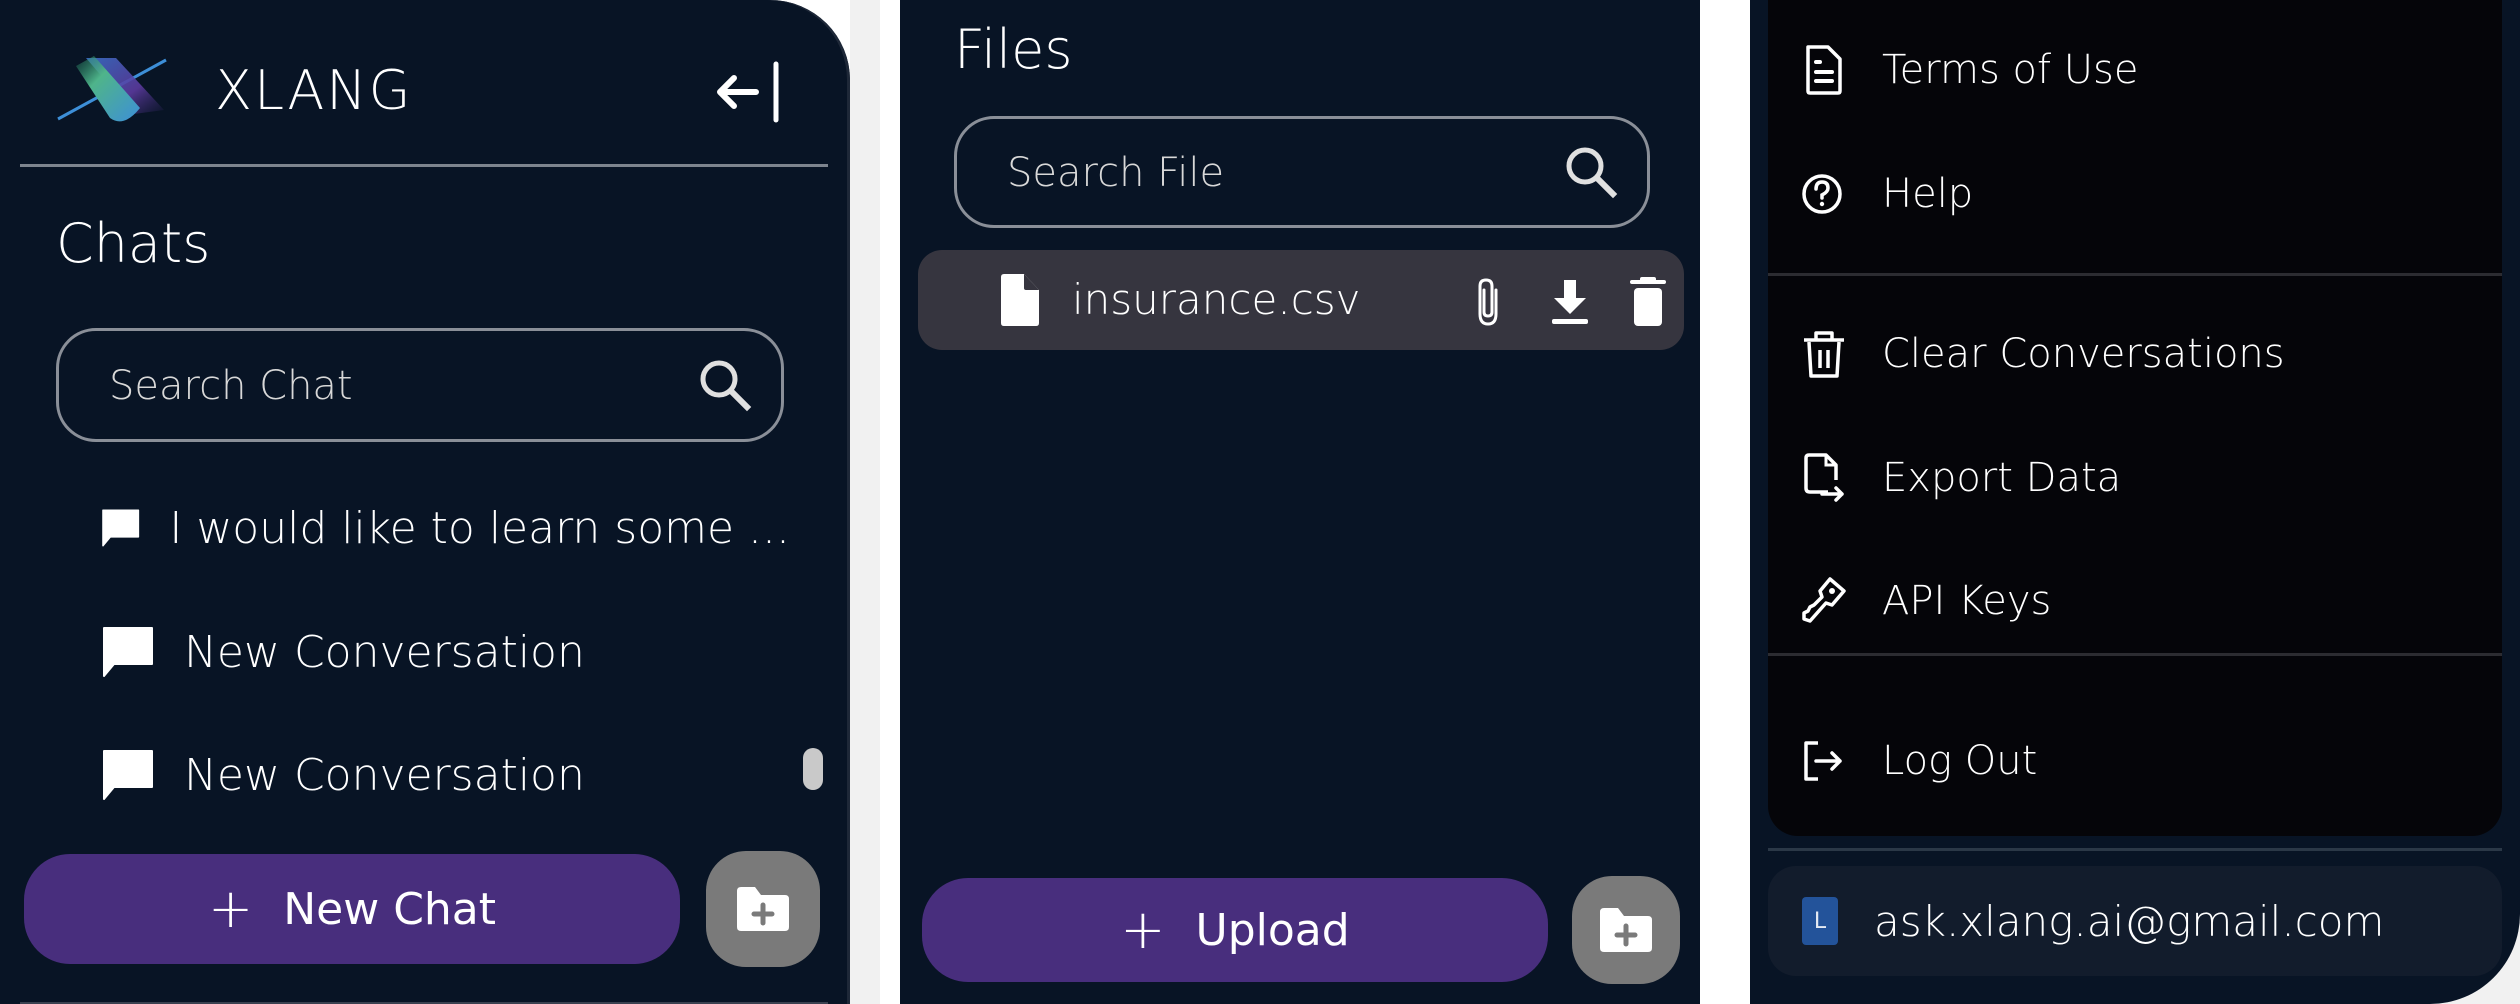  Describe the element at coordinates (1013, 49) in the screenshot. I see `files-title: Files` at that location.